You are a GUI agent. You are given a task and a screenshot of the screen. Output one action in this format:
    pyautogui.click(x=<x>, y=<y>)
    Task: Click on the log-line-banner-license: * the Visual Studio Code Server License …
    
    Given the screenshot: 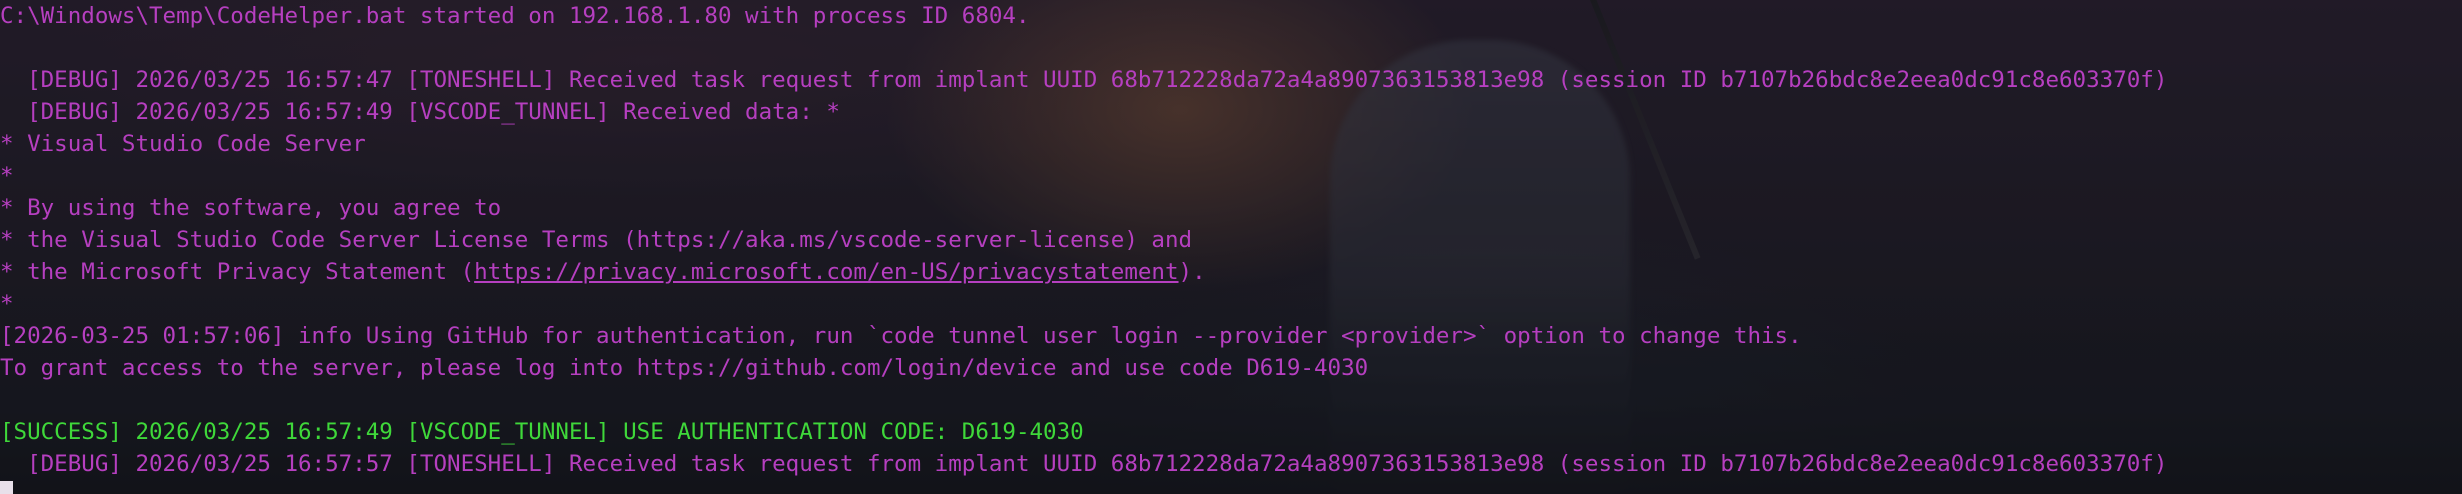 What is the action you would take?
    pyautogui.click(x=596, y=240)
    